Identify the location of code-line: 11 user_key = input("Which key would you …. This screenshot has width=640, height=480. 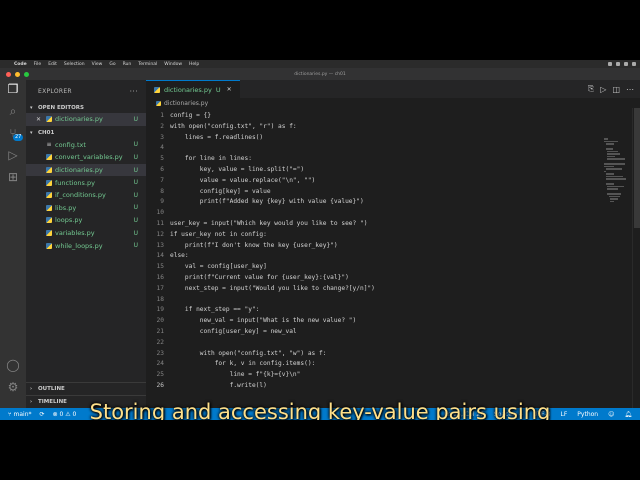
(366, 224).